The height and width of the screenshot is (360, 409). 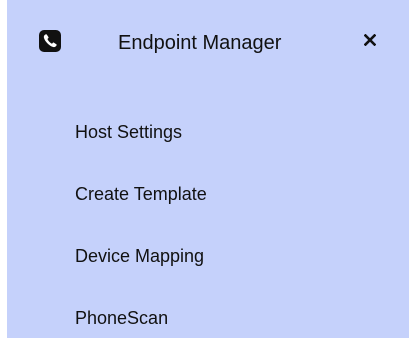 What do you see at coordinates (208, 132) in the screenshot?
I see `menu-item-host-settings: Host Settings` at bounding box center [208, 132].